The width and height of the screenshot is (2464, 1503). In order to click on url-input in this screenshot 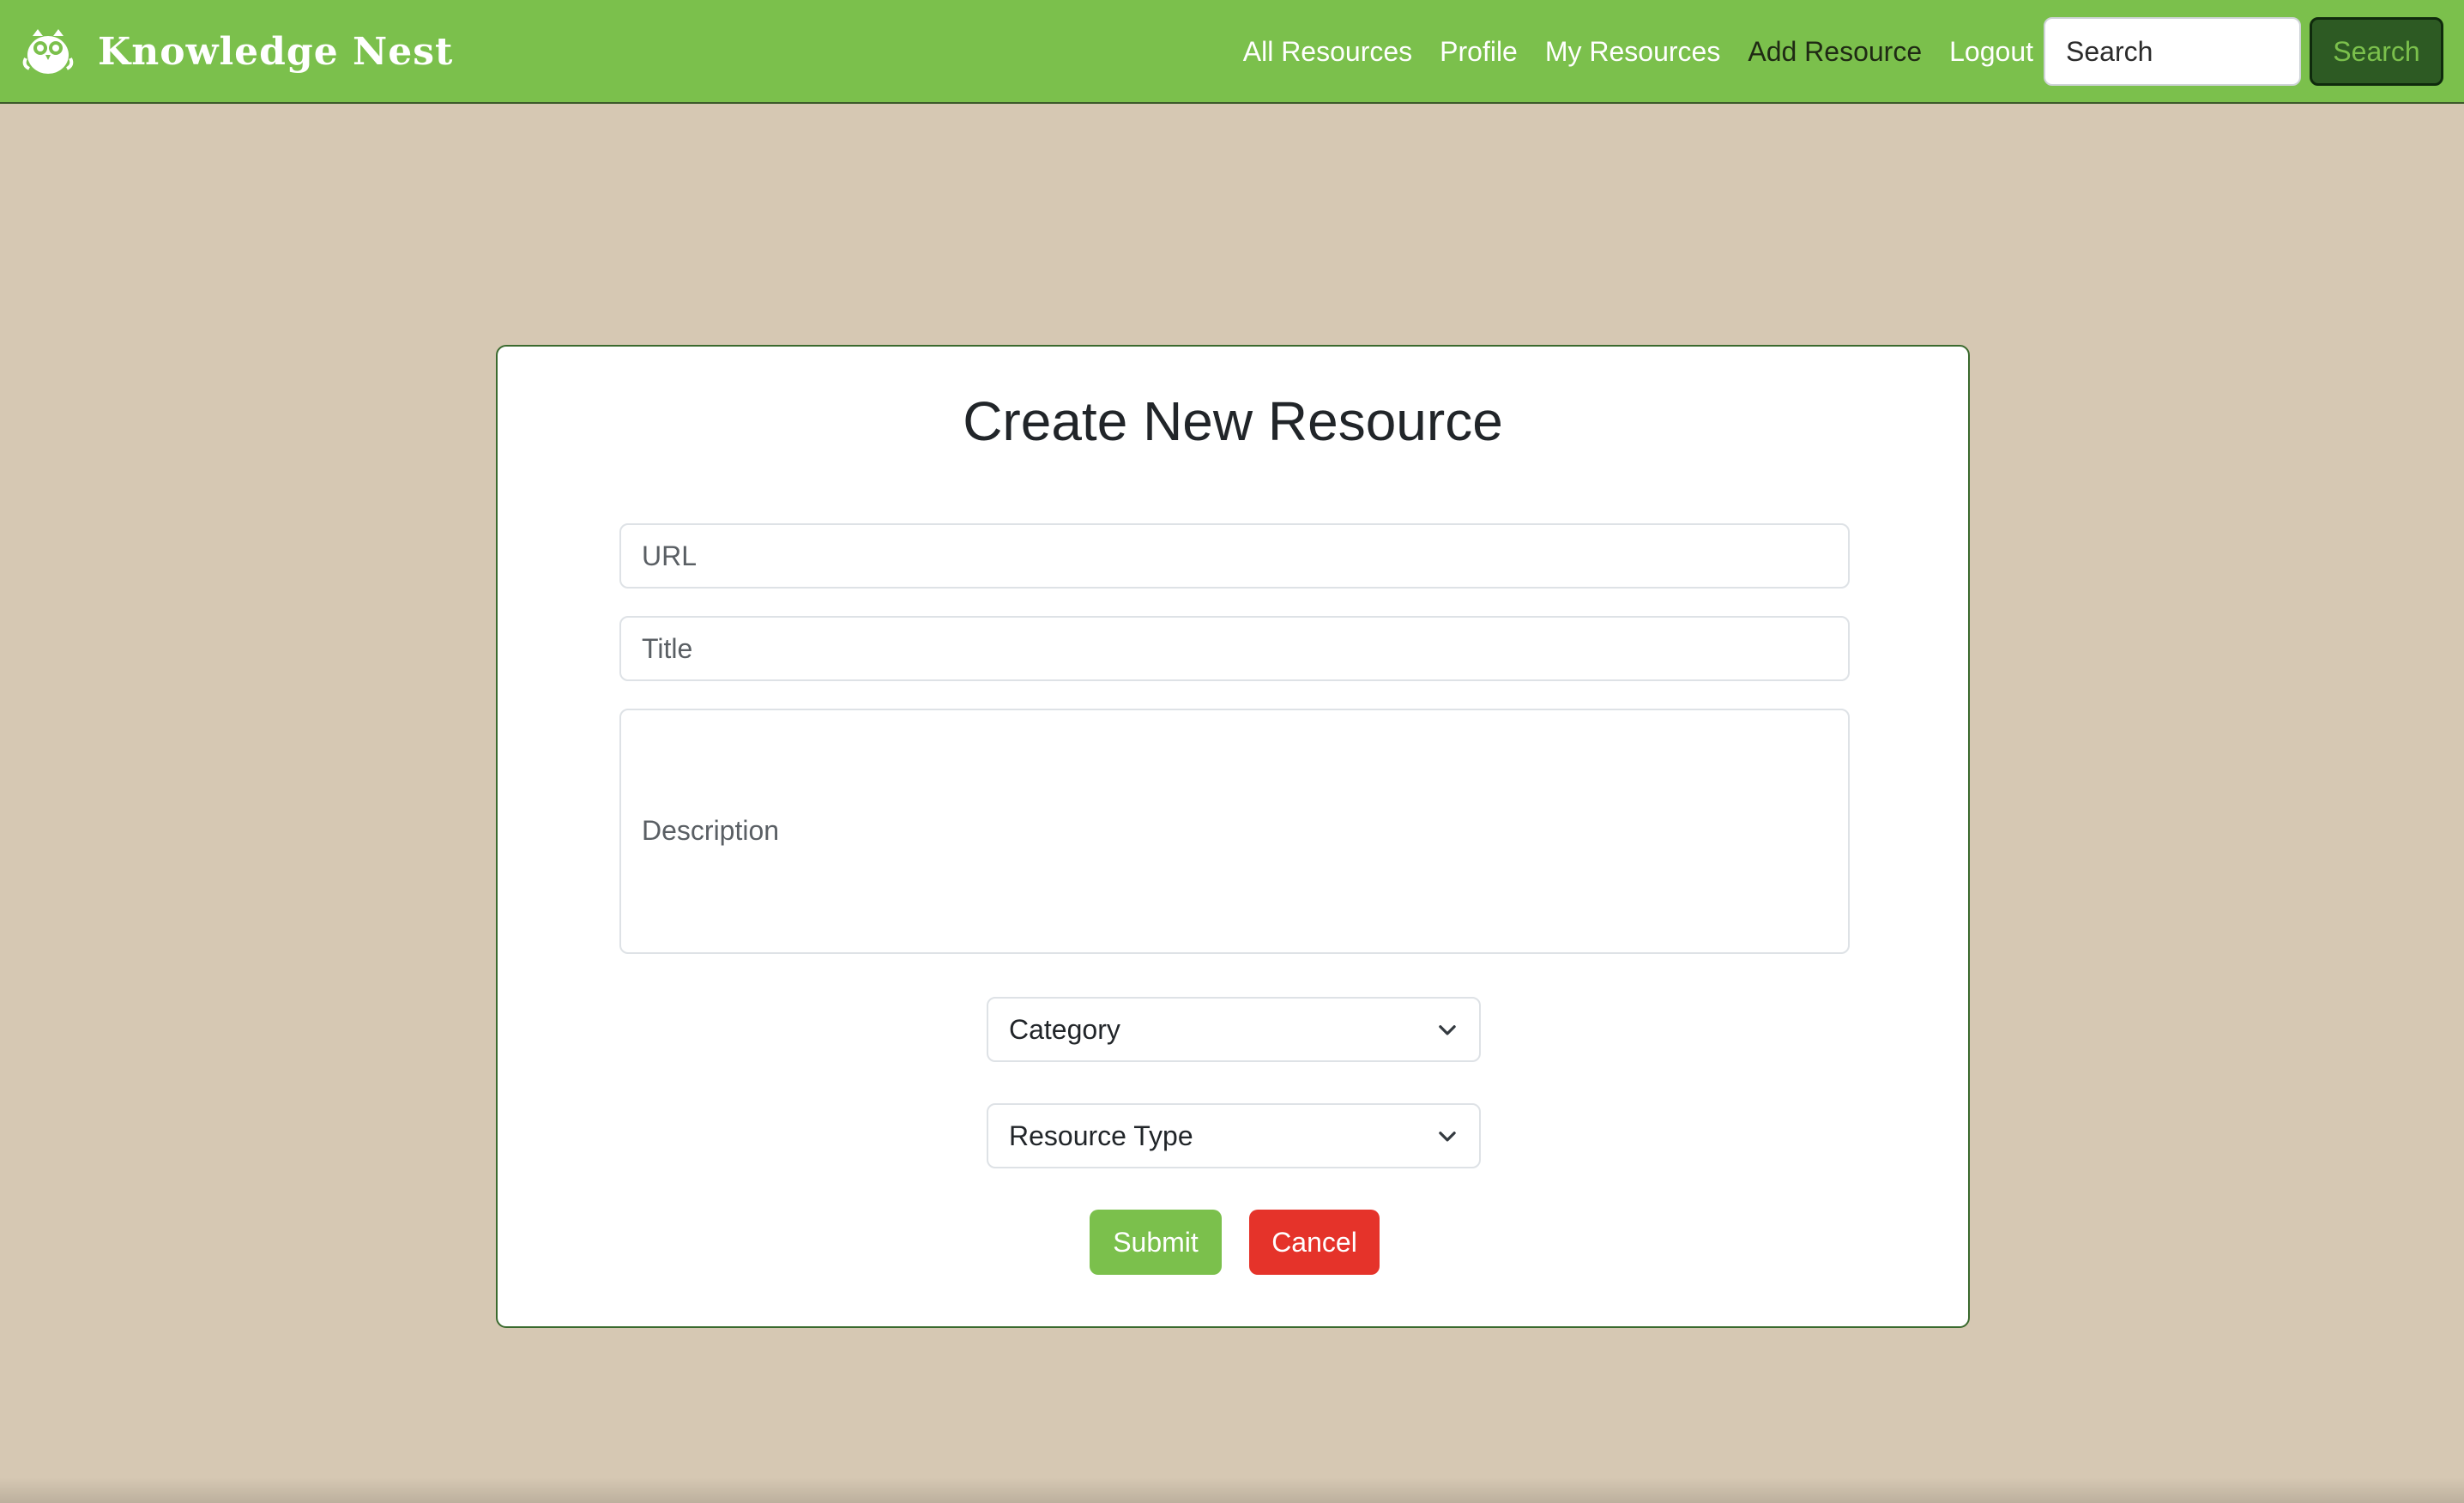, I will do `click(1234, 556)`.